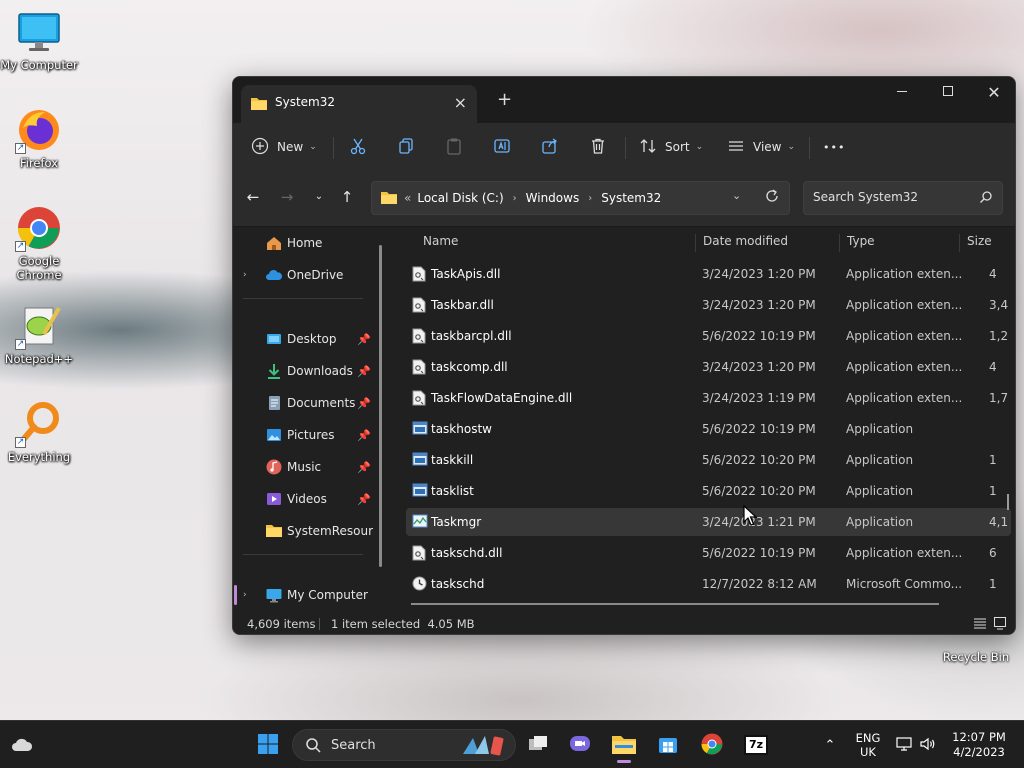 The image size is (1024, 768). What do you see at coordinates (460, 198) in the screenshot?
I see `breadcrumb-local-disk: Local Disk (C:)` at bounding box center [460, 198].